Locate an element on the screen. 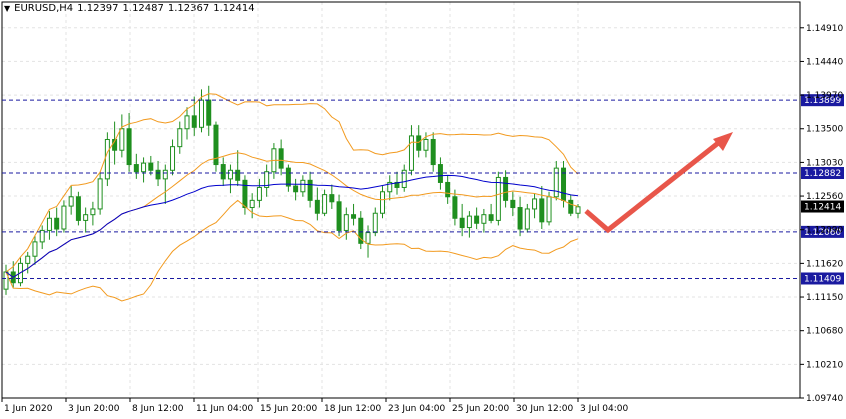 Image resolution: width=846 pixels, height=419 pixels. x-tick-label: 30 Jun 12:00 is located at coordinates (544, 409).